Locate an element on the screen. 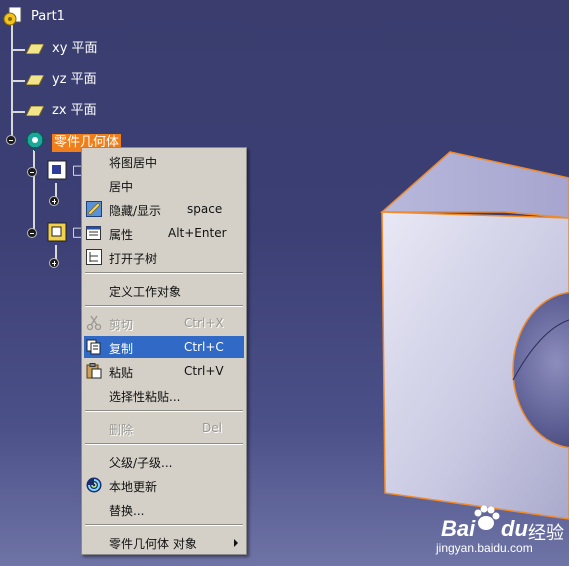  watermark-url: jingyan.baidu.com is located at coordinates (484, 548).